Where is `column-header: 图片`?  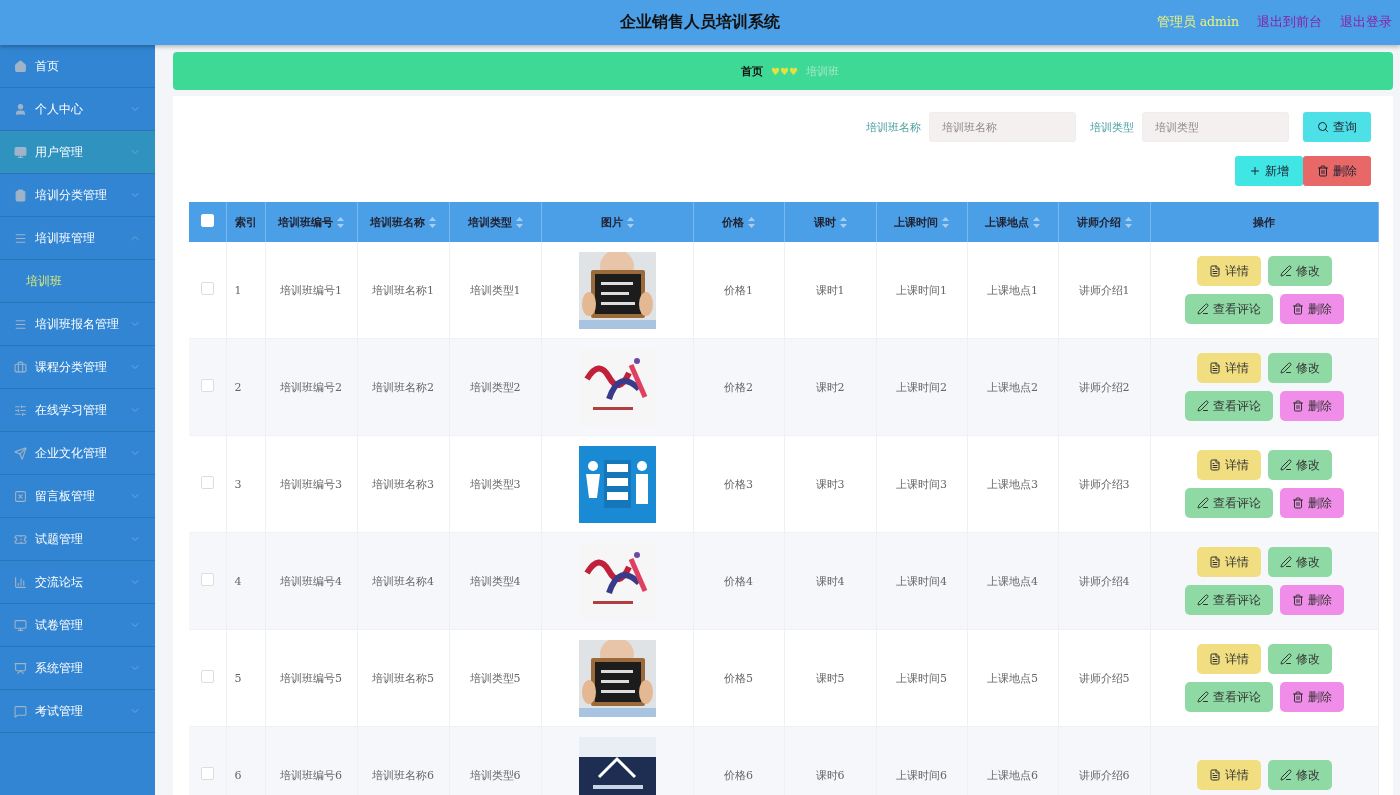 column-header: 图片 is located at coordinates (617, 222).